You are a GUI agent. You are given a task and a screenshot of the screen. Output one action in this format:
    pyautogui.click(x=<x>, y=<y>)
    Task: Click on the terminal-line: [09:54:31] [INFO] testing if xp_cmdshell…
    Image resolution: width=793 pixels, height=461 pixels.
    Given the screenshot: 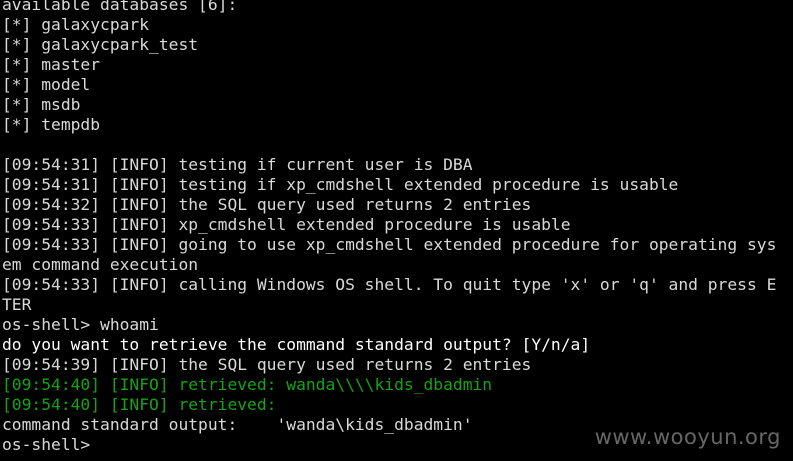 What is the action you would take?
    pyautogui.click(x=340, y=184)
    